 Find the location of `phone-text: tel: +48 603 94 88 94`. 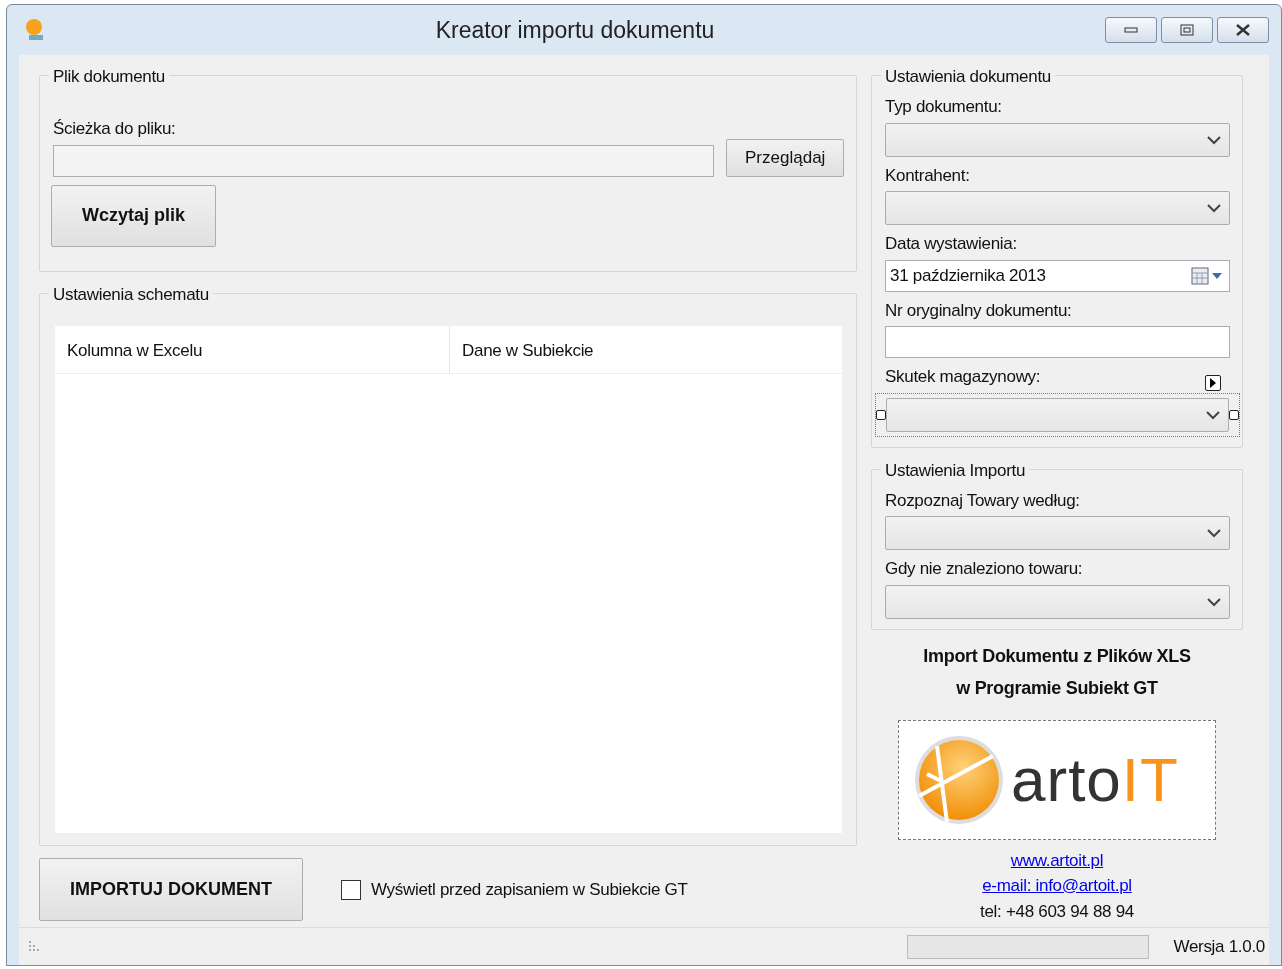

phone-text: tel: +48 603 94 88 94 is located at coordinates (1057, 911).